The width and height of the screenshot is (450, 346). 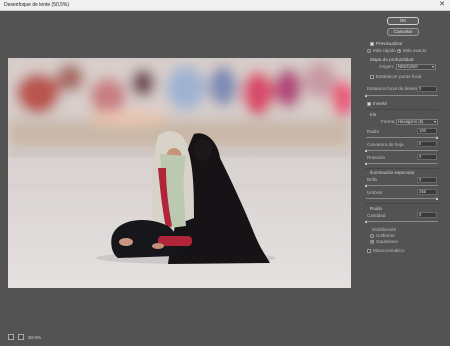 What do you see at coordinates (389, 250) in the screenshot?
I see `monochrome-label: Monocromático` at bounding box center [389, 250].